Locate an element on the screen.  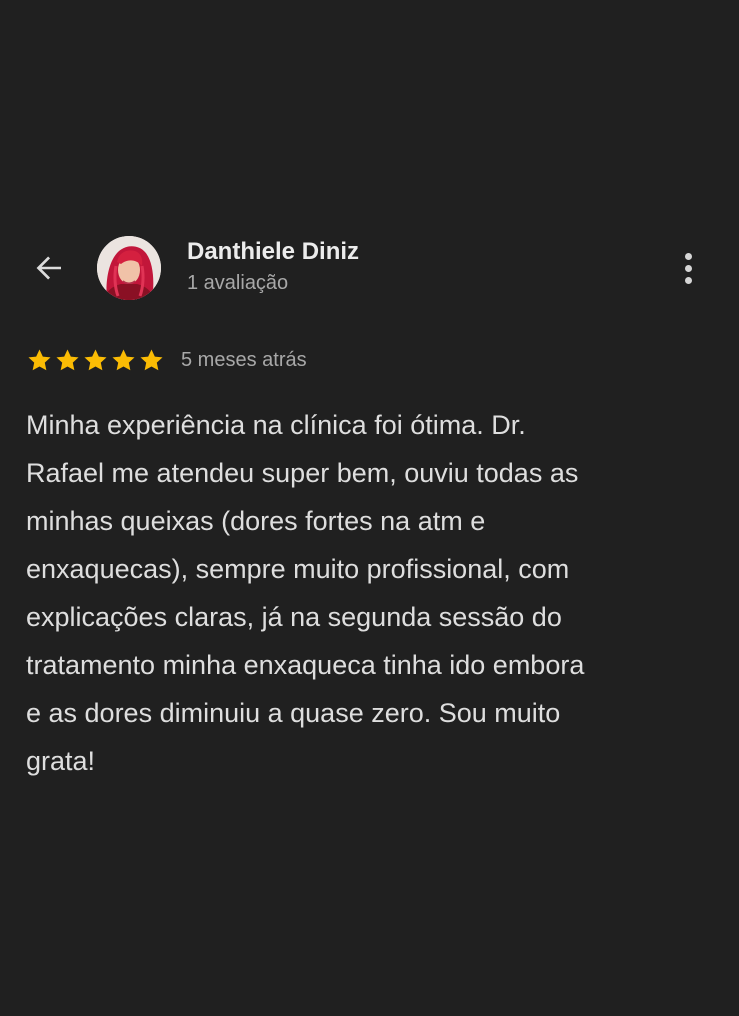
star-rating is located at coordinates (95, 360).